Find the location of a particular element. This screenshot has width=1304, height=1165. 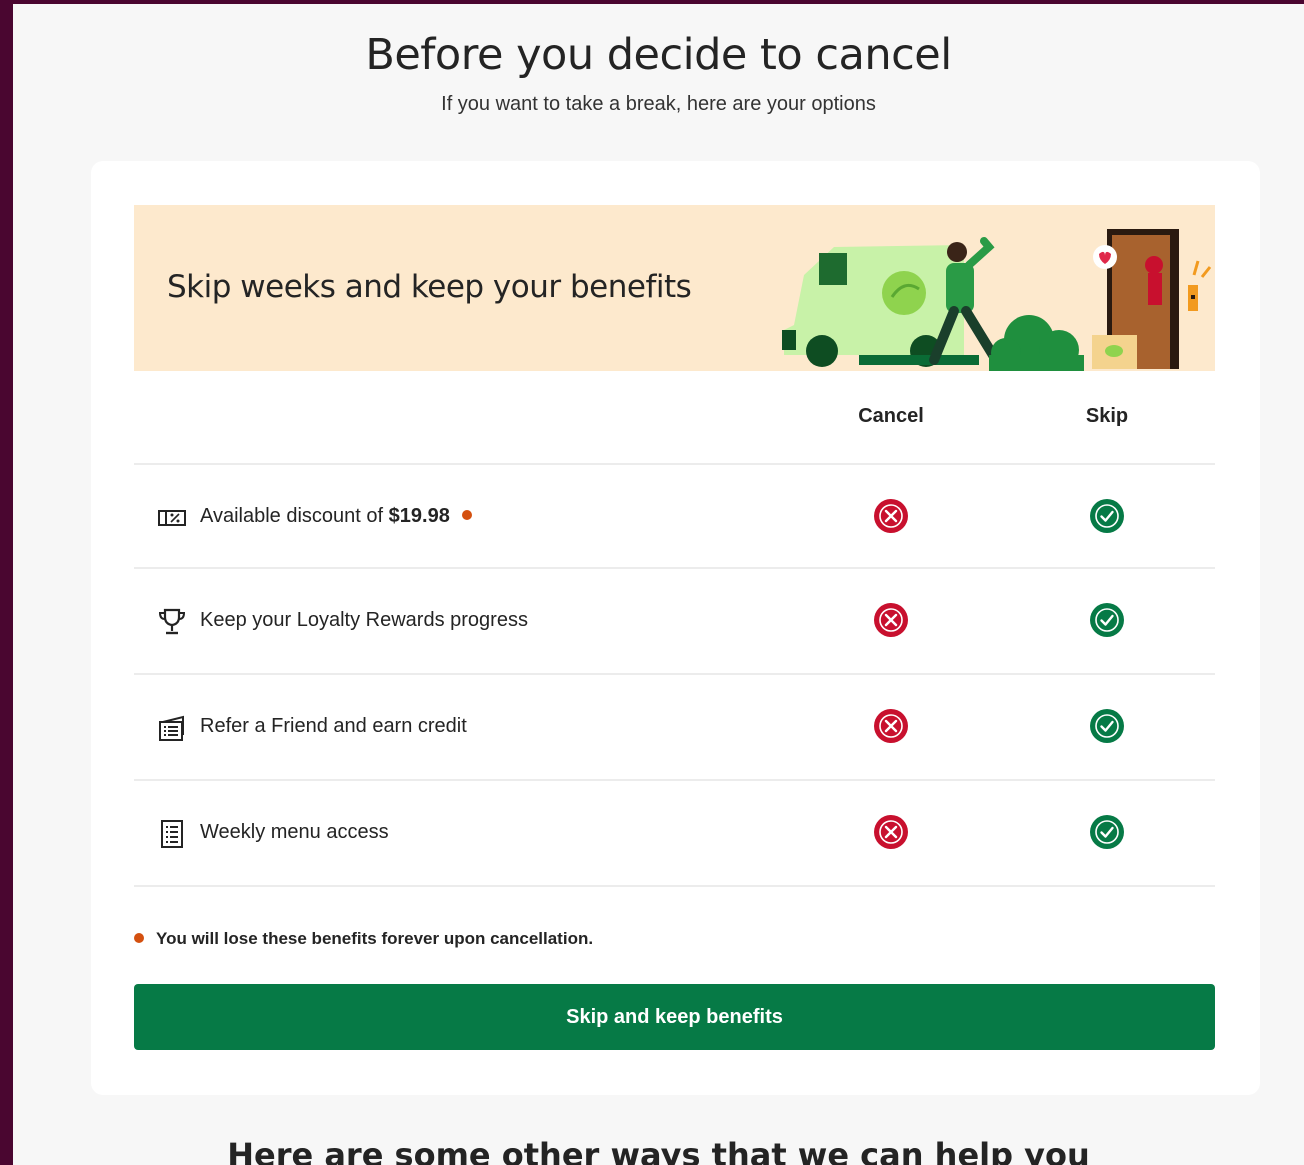

column-header-cancel: Cancel is located at coordinates (891, 416).